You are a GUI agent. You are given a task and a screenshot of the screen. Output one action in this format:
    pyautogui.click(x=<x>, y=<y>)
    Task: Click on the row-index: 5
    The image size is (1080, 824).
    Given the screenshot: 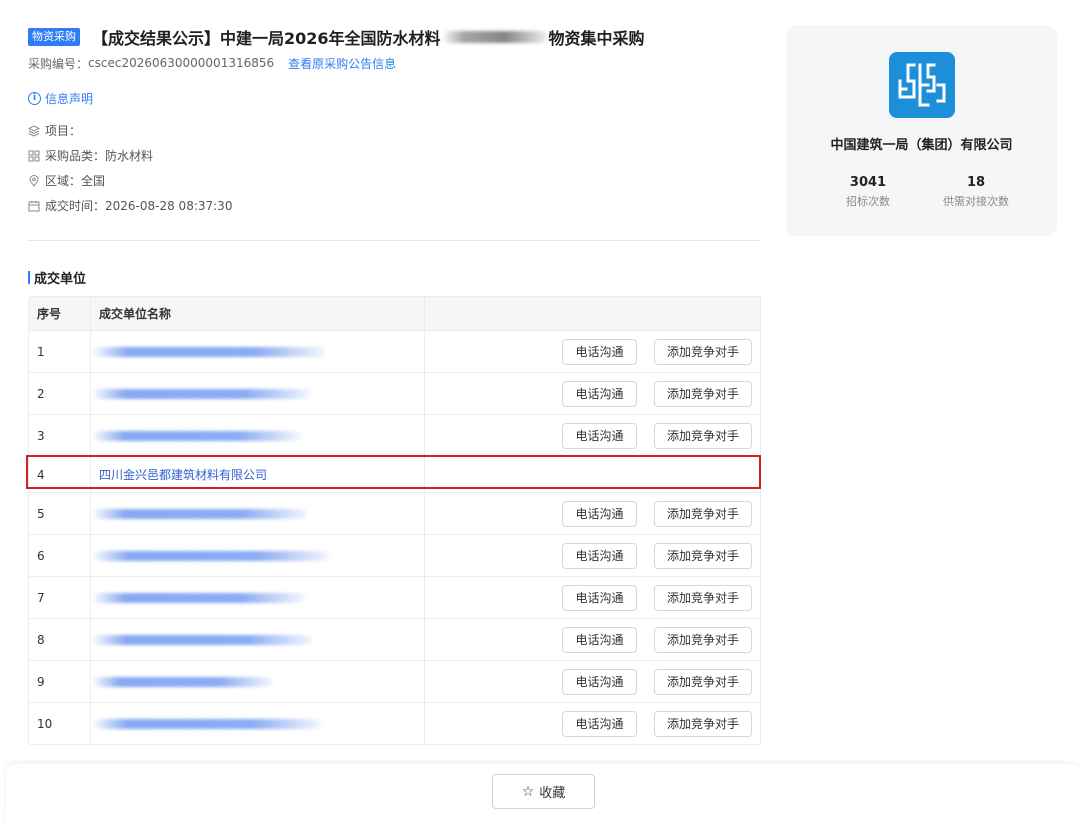 What is the action you would take?
    pyautogui.click(x=60, y=513)
    